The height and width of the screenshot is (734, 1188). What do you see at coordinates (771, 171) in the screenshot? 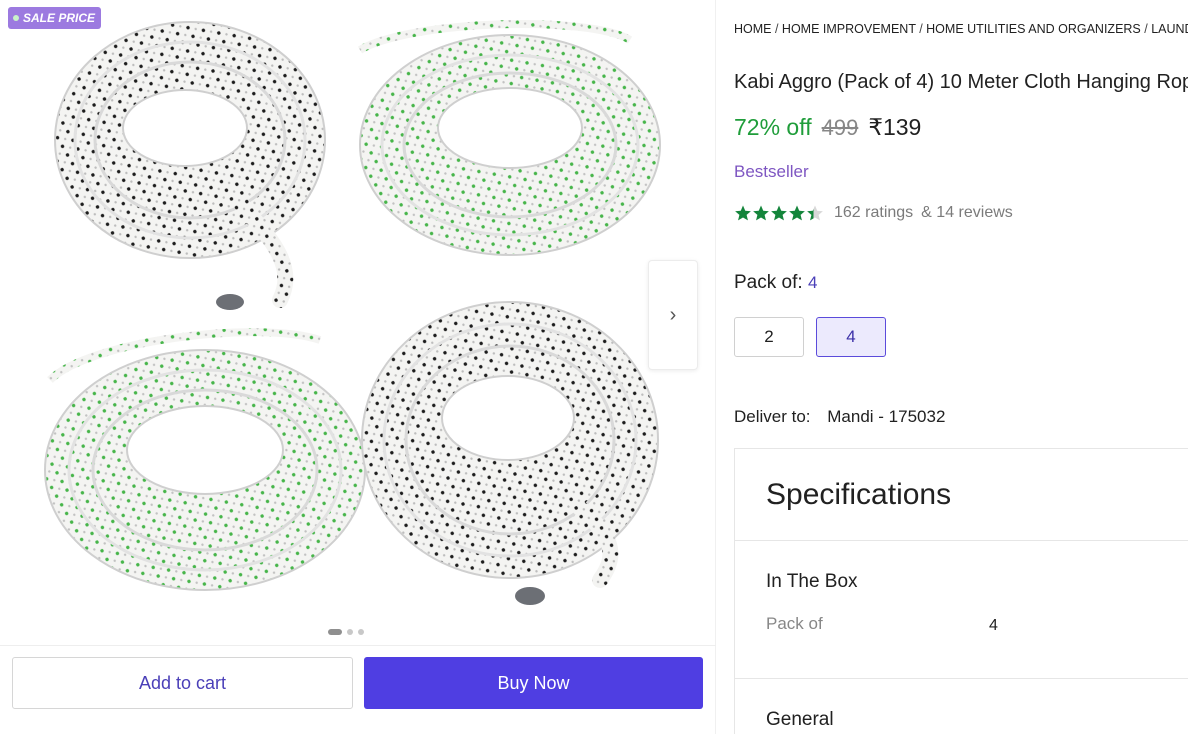
I see `bestseller-tag: Bestseller` at bounding box center [771, 171].